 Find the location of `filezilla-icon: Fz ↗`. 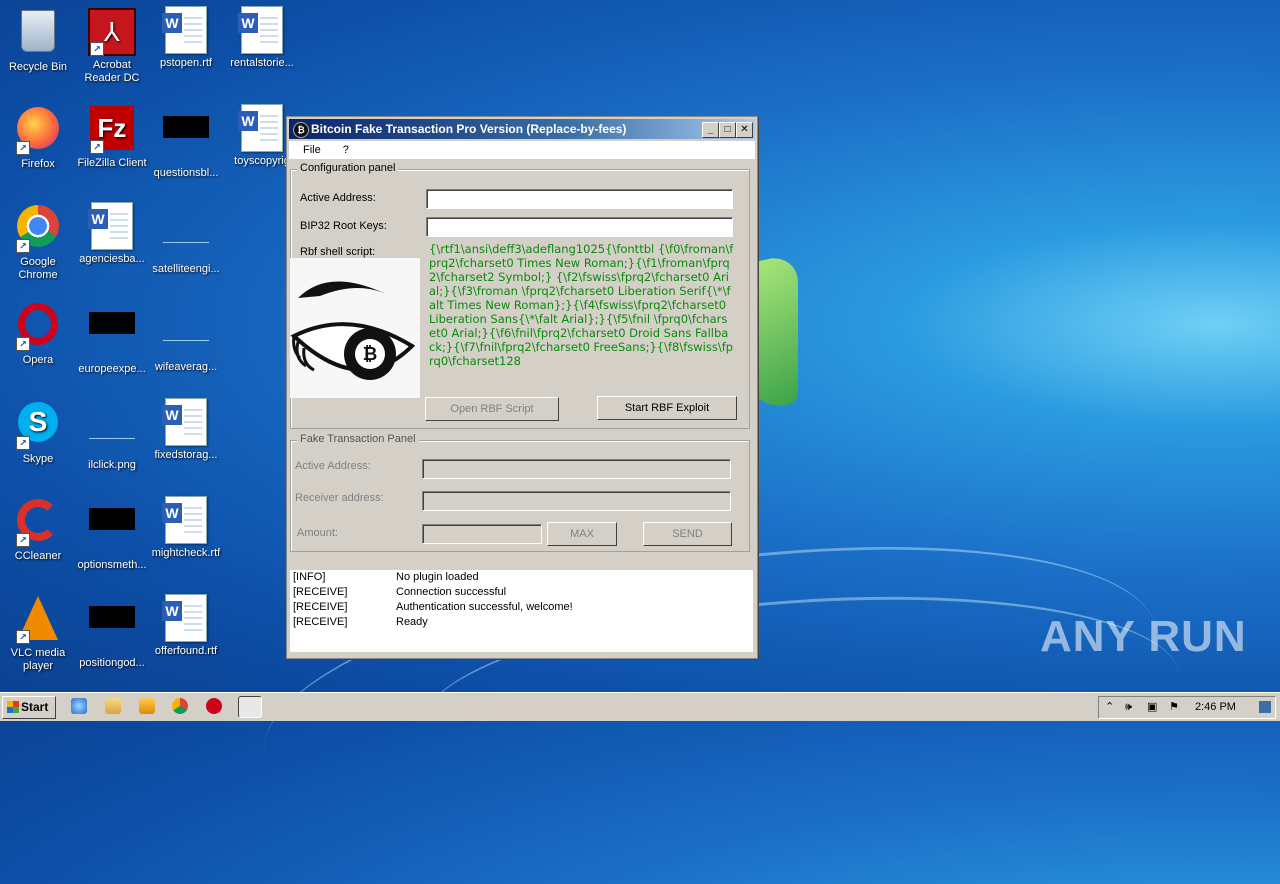

filezilla-icon: Fz ↗ is located at coordinates (112, 130).